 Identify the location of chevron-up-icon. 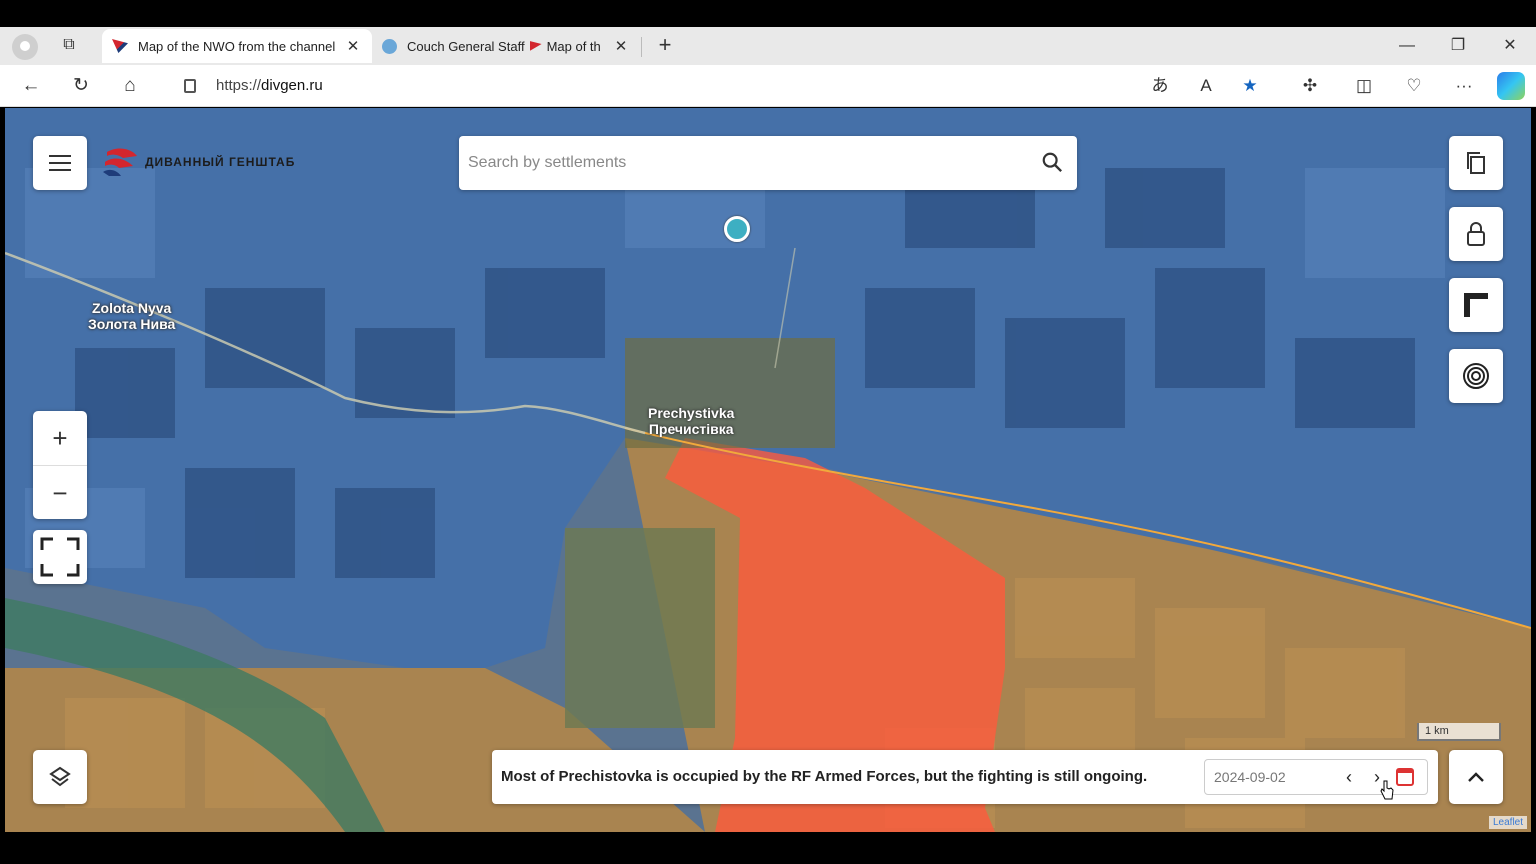
(1476, 777).